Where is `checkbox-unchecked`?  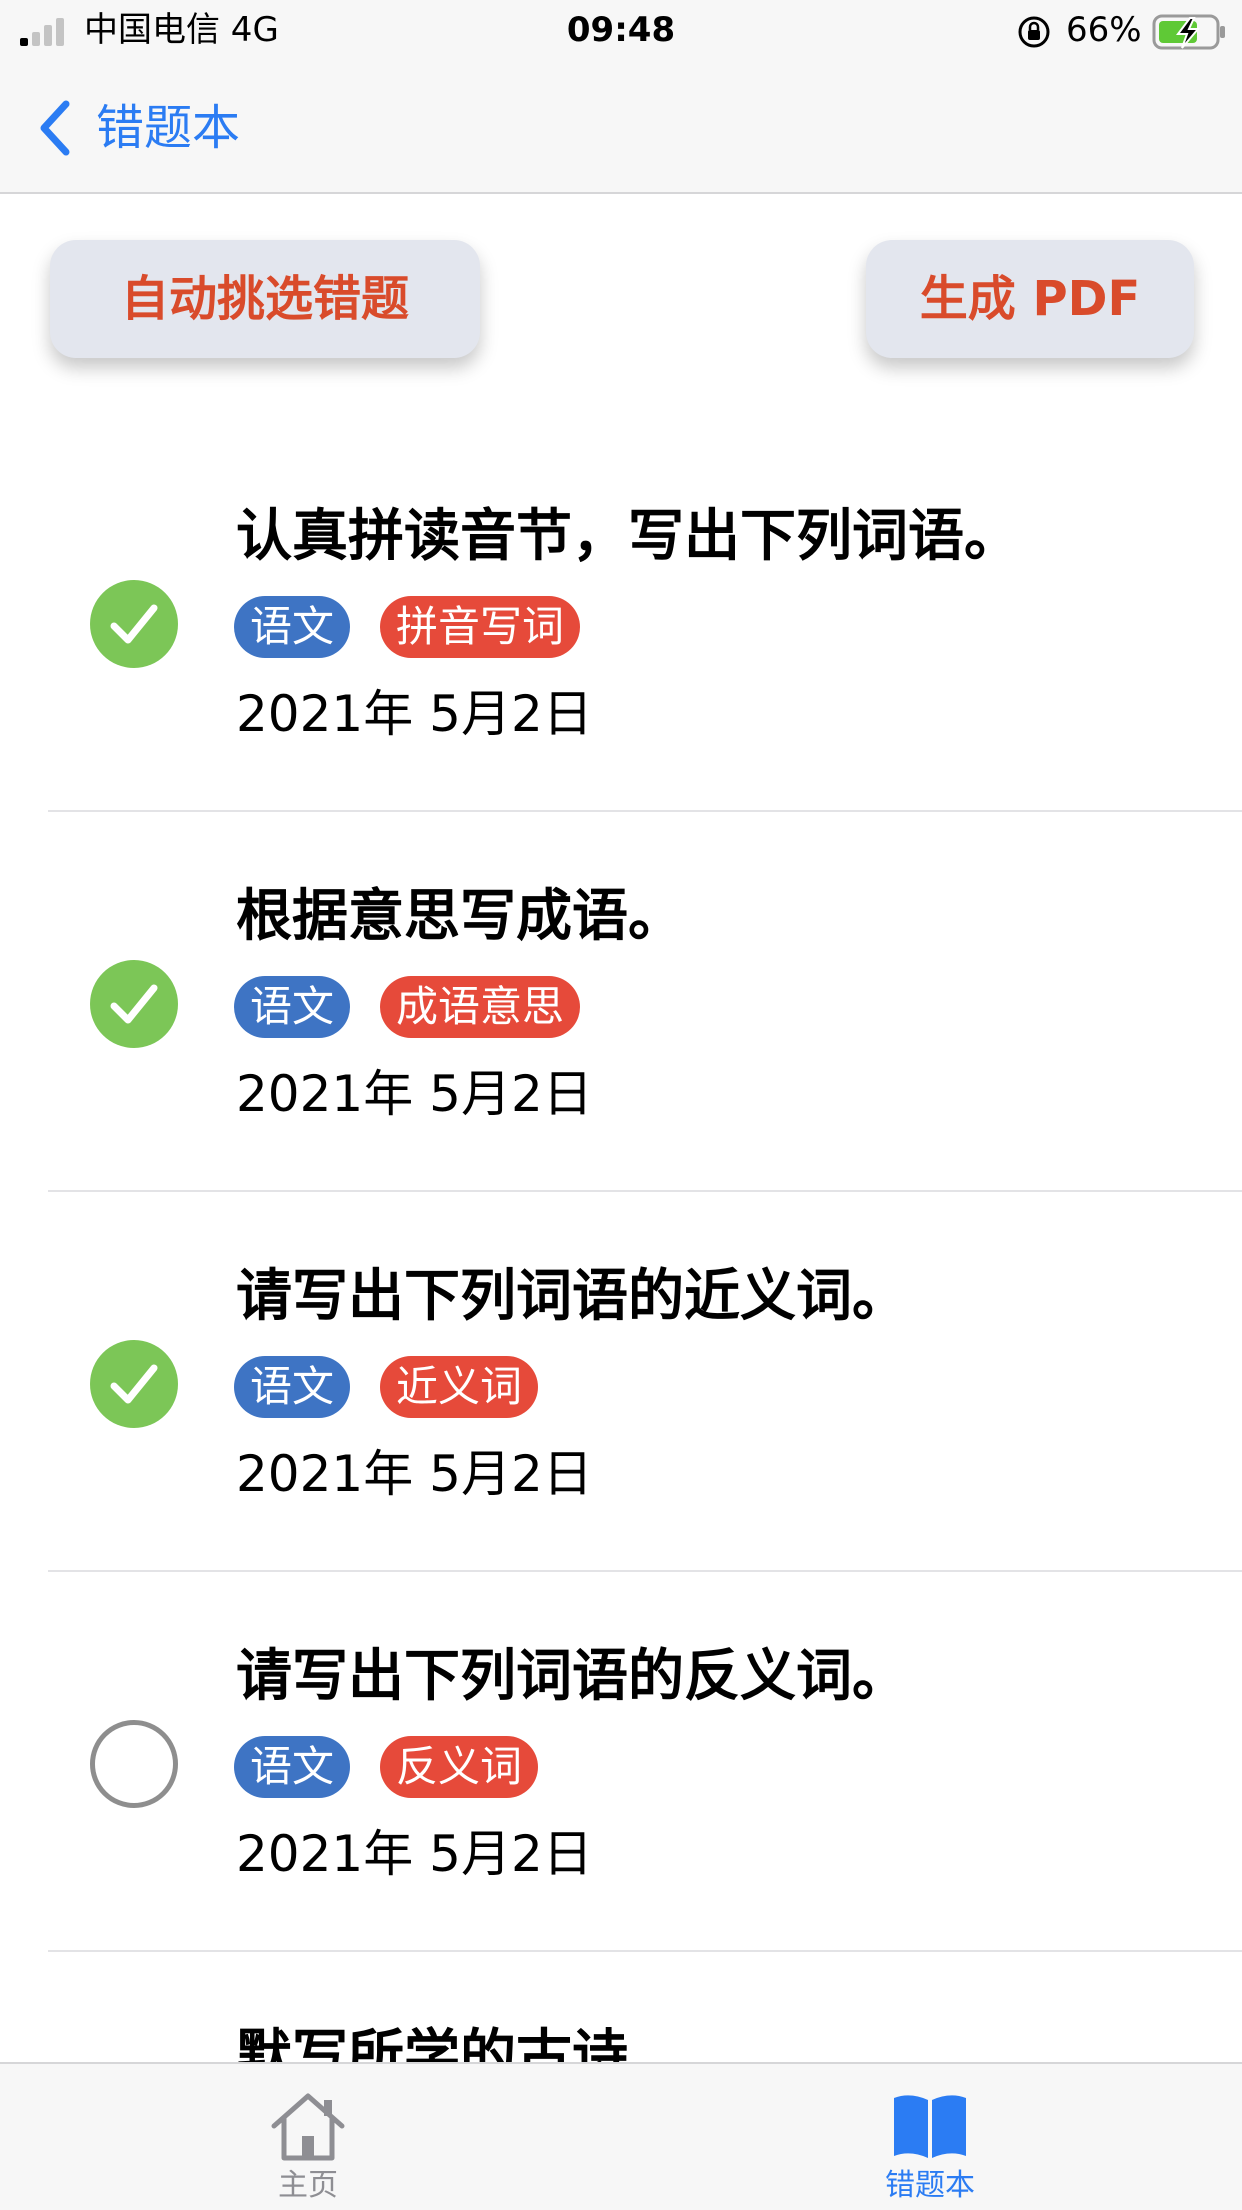
checkbox-unchecked is located at coordinates (134, 1764).